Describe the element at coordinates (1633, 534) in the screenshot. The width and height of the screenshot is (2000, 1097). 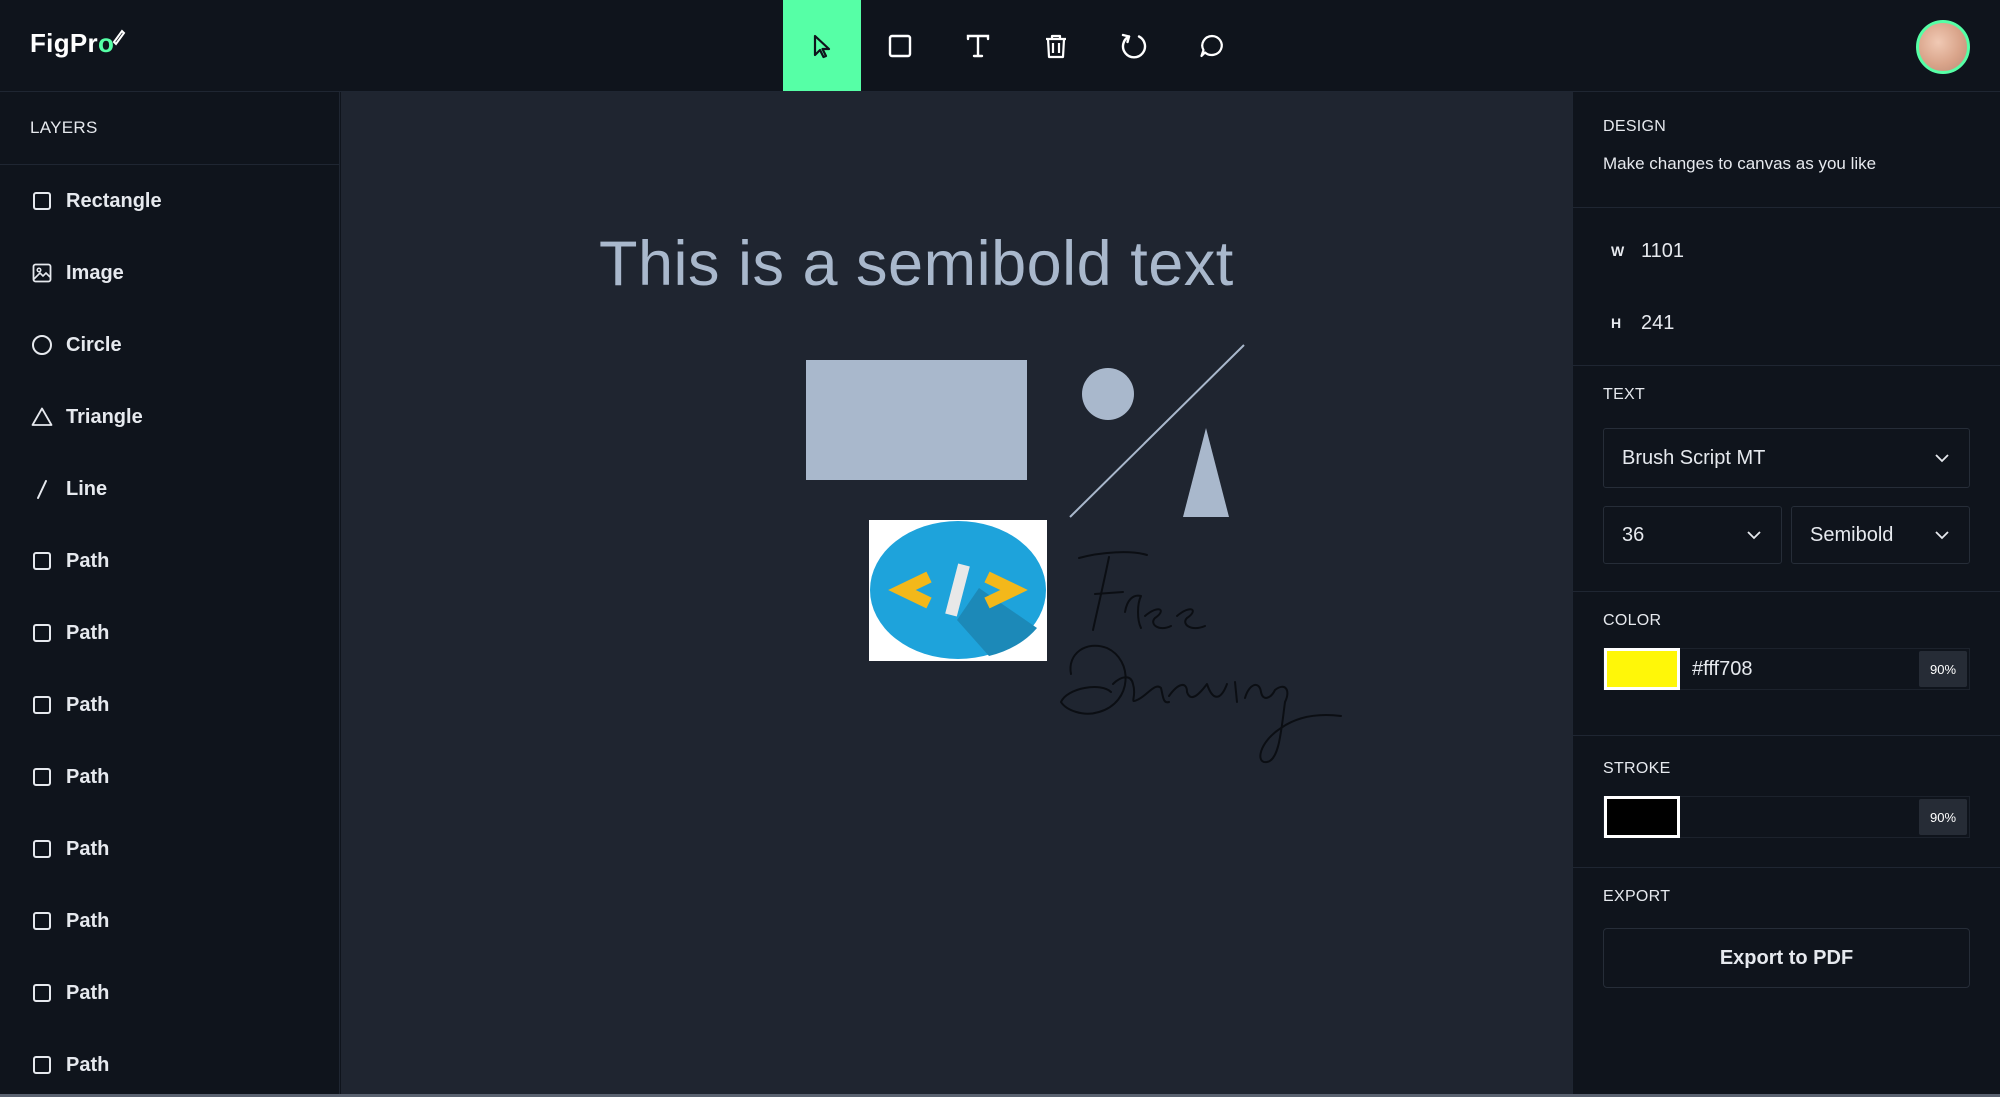
I see `font-size-value: 36` at that location.